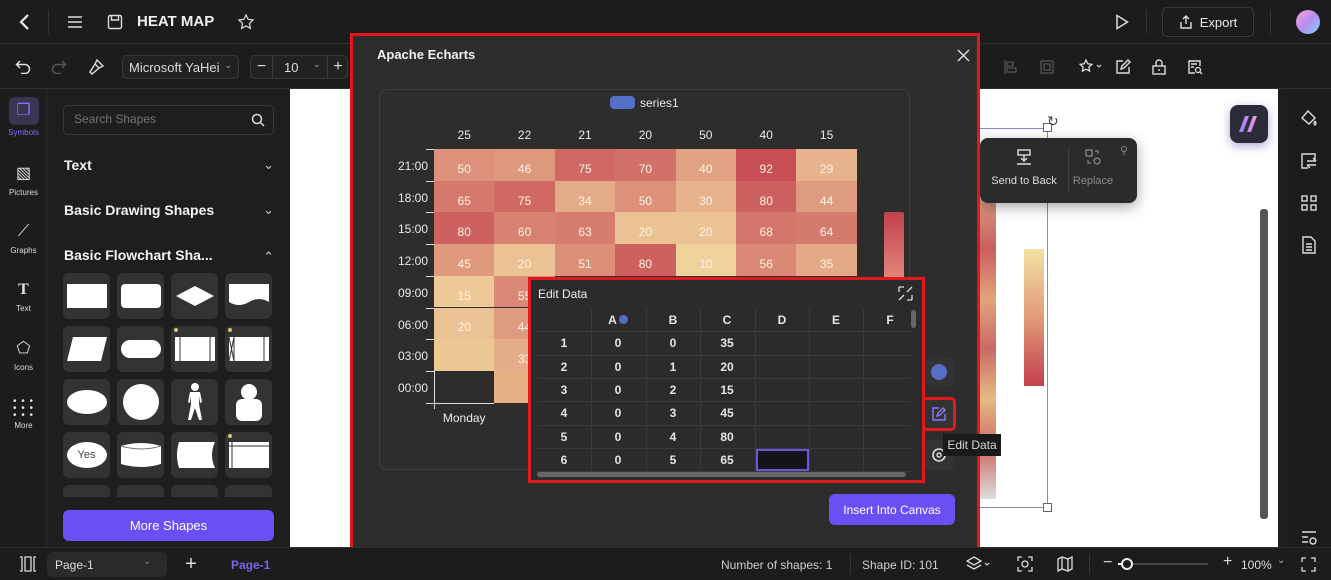 This screenshot has height=580, width=1331. Describe the element at coordinates (1309, 538) in the screenshot. I see `settings-list-icon` at that location.